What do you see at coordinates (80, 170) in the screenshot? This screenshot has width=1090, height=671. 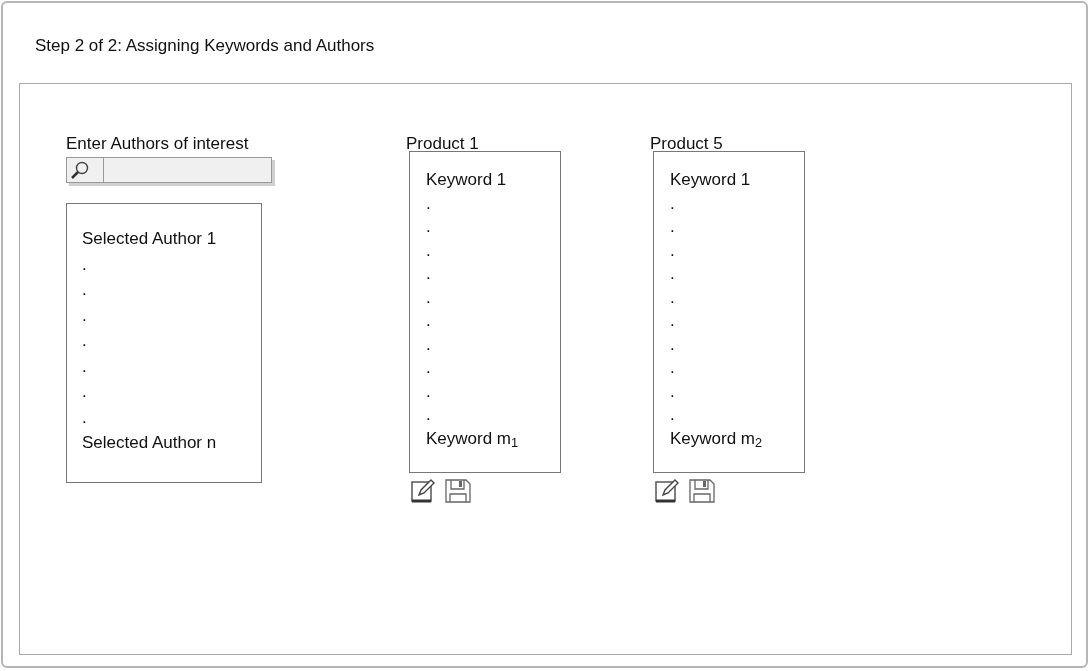 I see `search-icon` at bounding box center [80, 170].